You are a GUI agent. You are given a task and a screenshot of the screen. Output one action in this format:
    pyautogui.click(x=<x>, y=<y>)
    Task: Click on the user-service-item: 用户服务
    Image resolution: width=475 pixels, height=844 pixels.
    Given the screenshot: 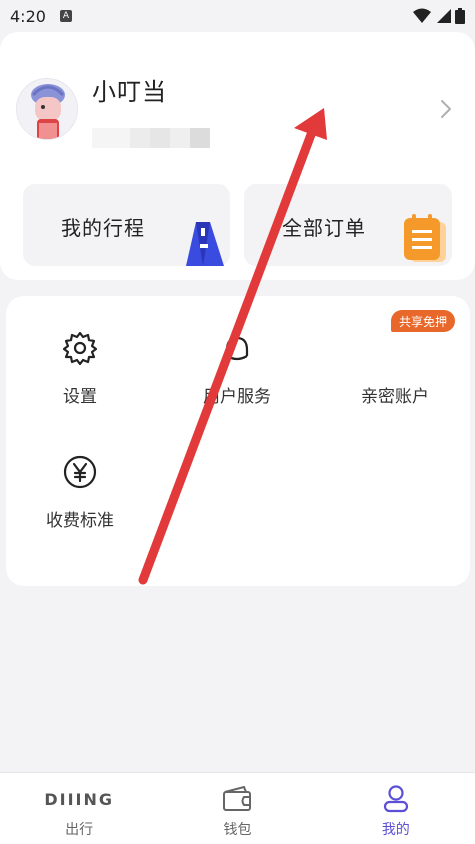 What is the action you would take?
    pyautogui.click(x=237, y=368)
    